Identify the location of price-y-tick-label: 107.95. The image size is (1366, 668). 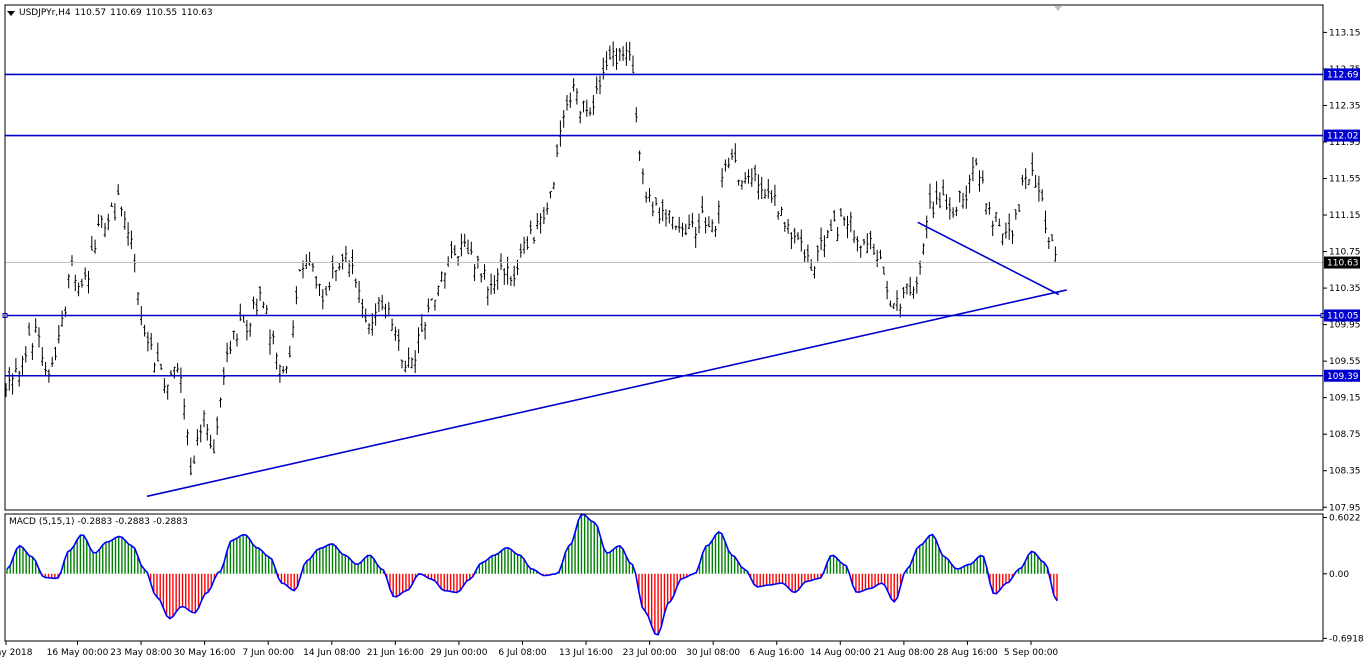
(1345, 508).